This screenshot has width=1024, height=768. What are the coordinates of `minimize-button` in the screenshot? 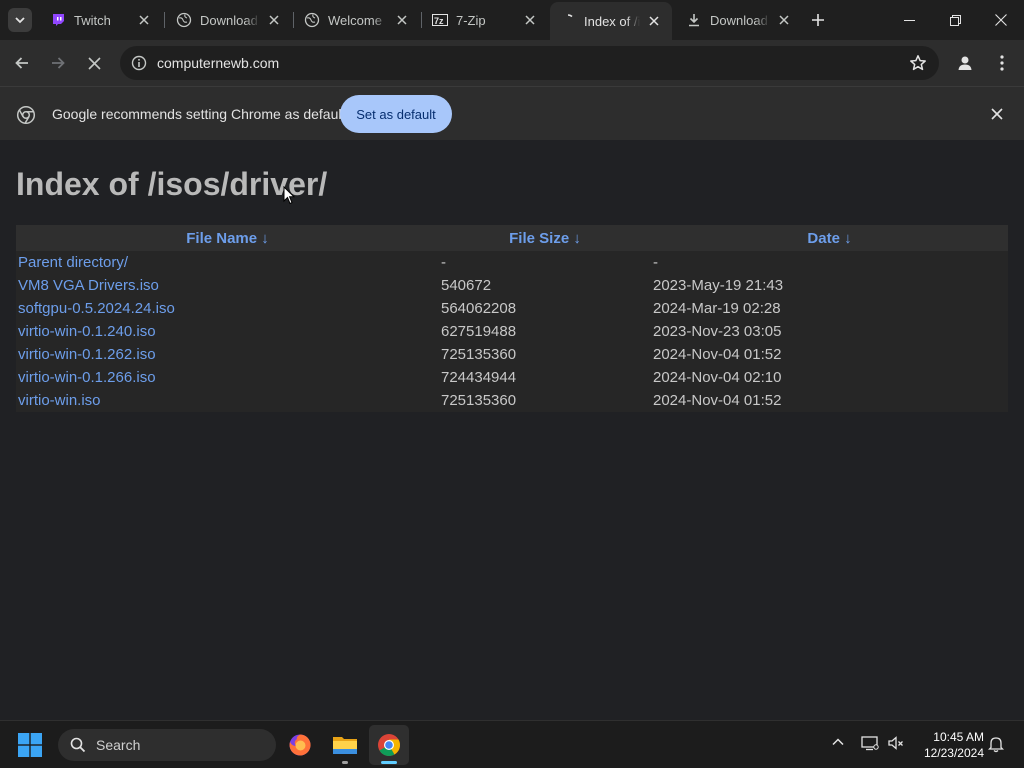 It's located at (909, 20).